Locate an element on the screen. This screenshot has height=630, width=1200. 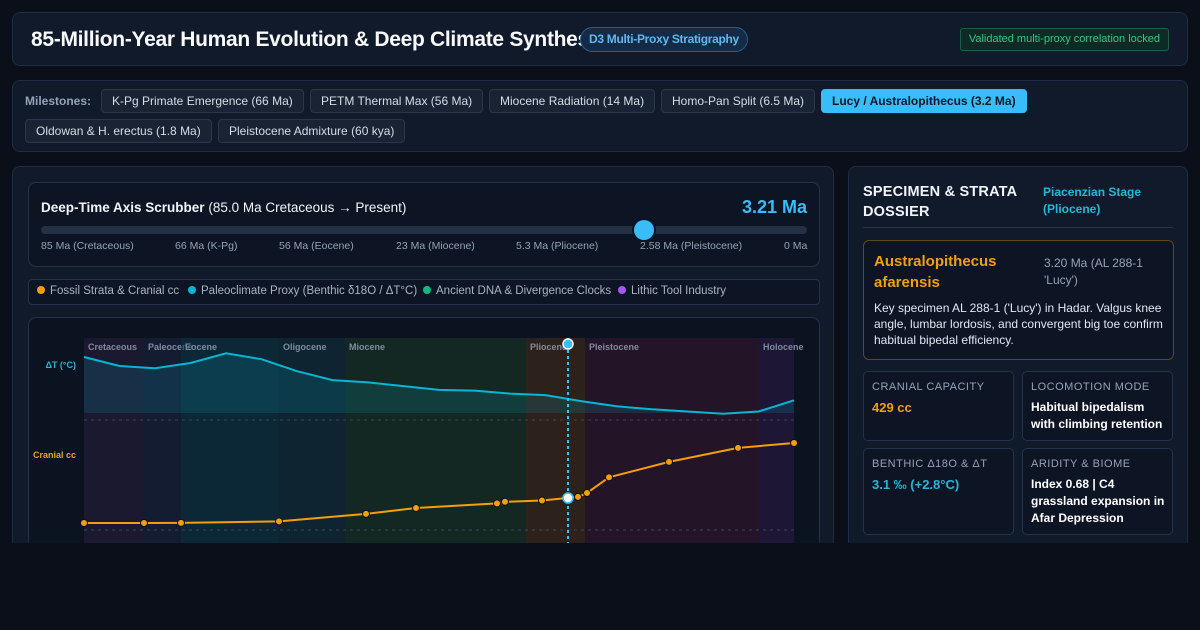
milestone-chip-kpg: K-Pg Primate Emergence (66 Ma) is located at coordinates (202, 101).